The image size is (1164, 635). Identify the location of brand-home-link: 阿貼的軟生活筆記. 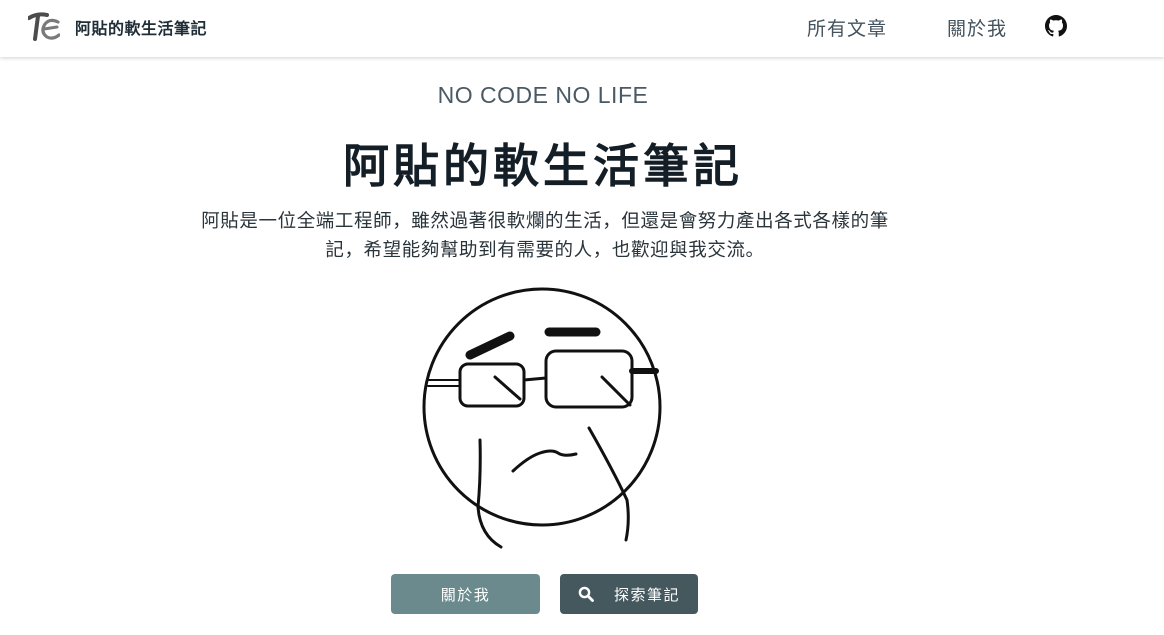
(117, 27).